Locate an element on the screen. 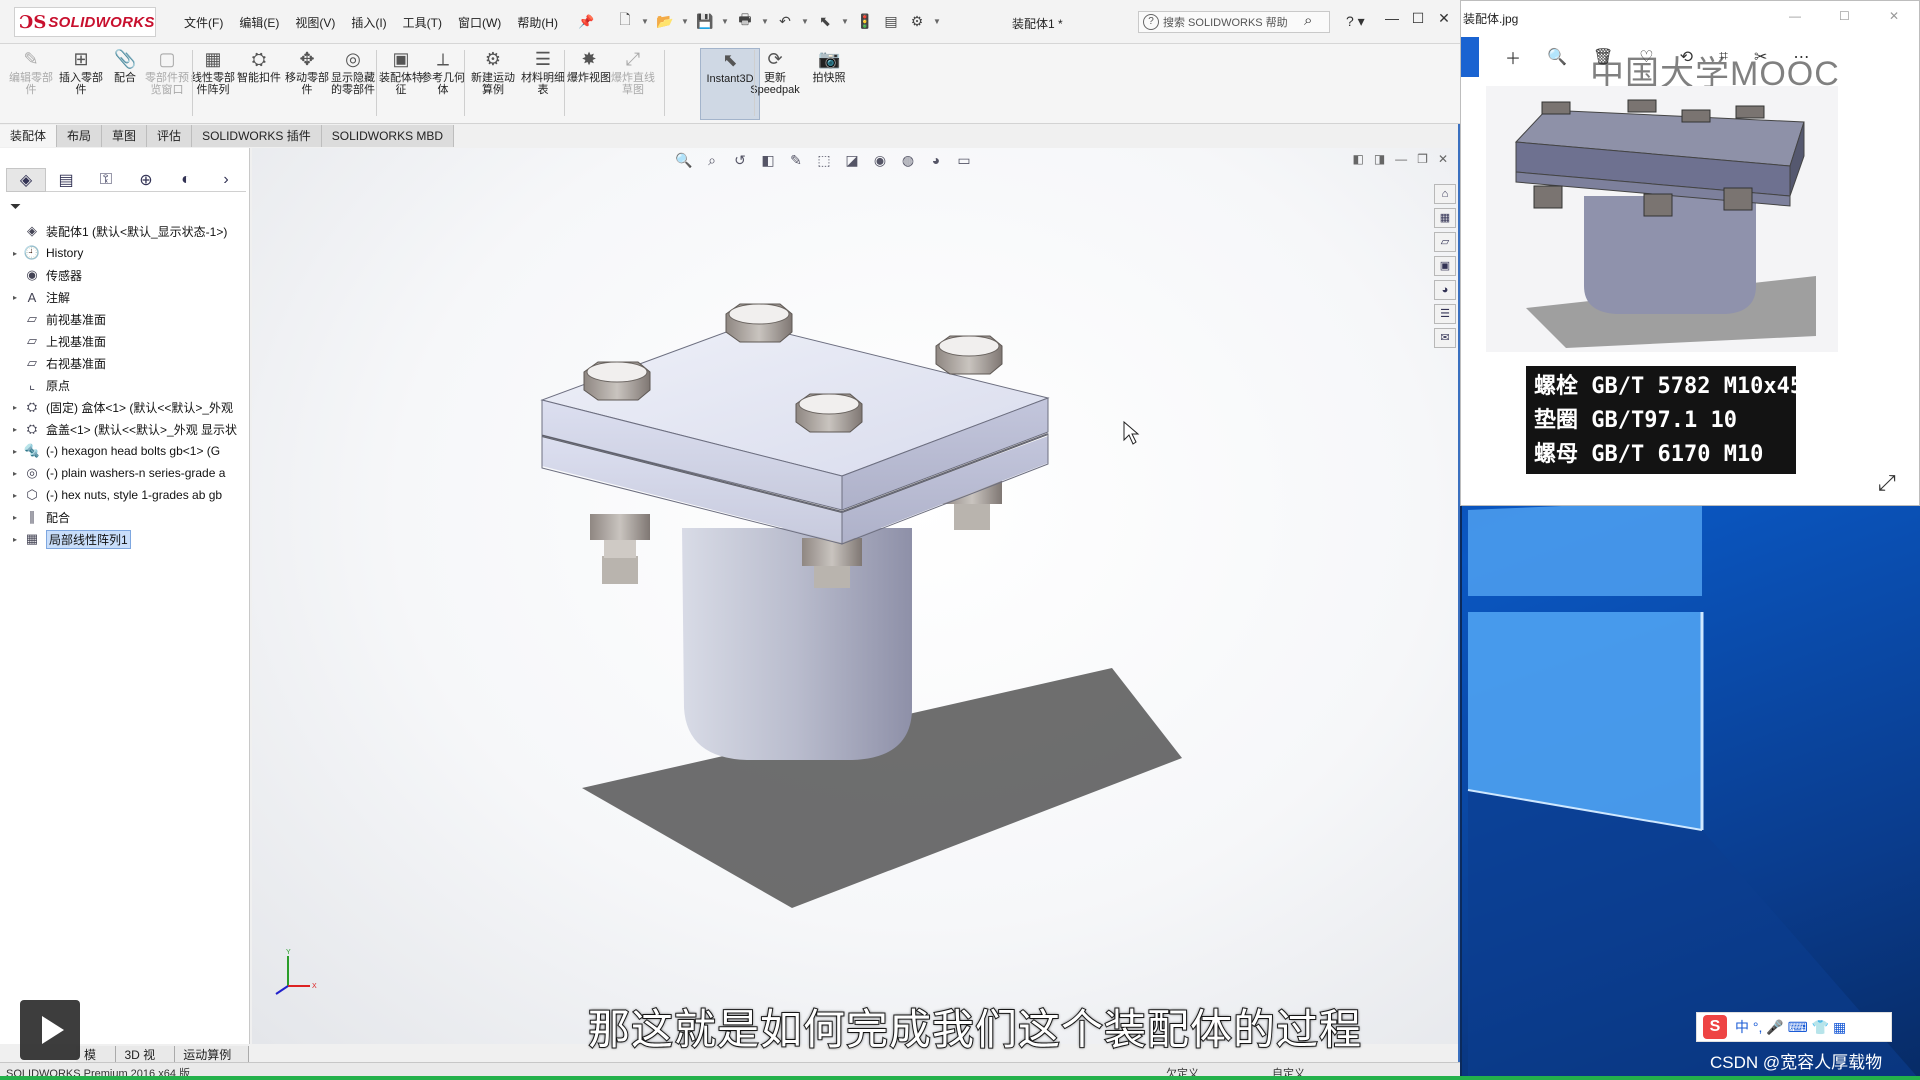 This screenshot has width=1920, height=1080. options-gear-icon: ⚙ is located at coordinates (917, 21).